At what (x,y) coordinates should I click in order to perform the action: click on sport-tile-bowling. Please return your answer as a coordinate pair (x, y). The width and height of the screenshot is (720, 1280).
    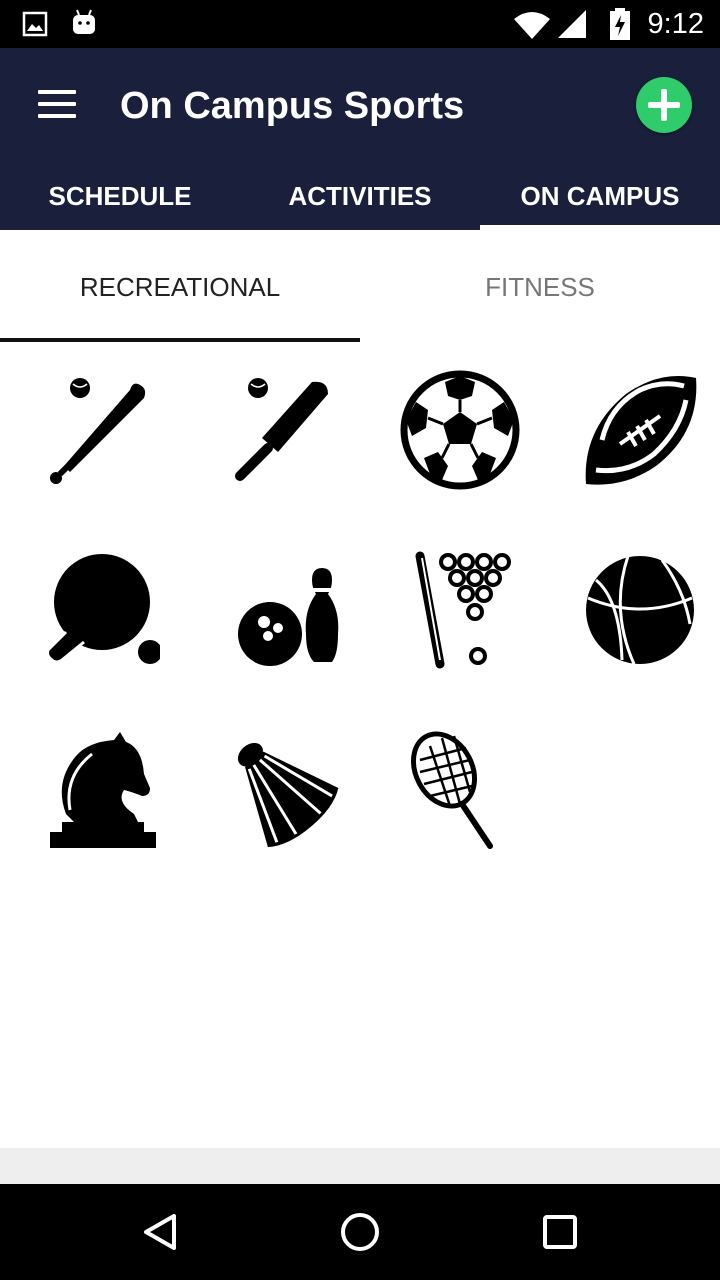
    Looking at the image, I should click on (280, 622).